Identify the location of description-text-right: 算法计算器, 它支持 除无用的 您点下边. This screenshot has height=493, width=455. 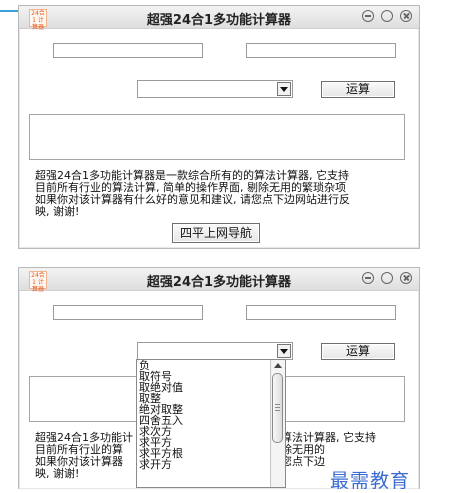
(346, 450).